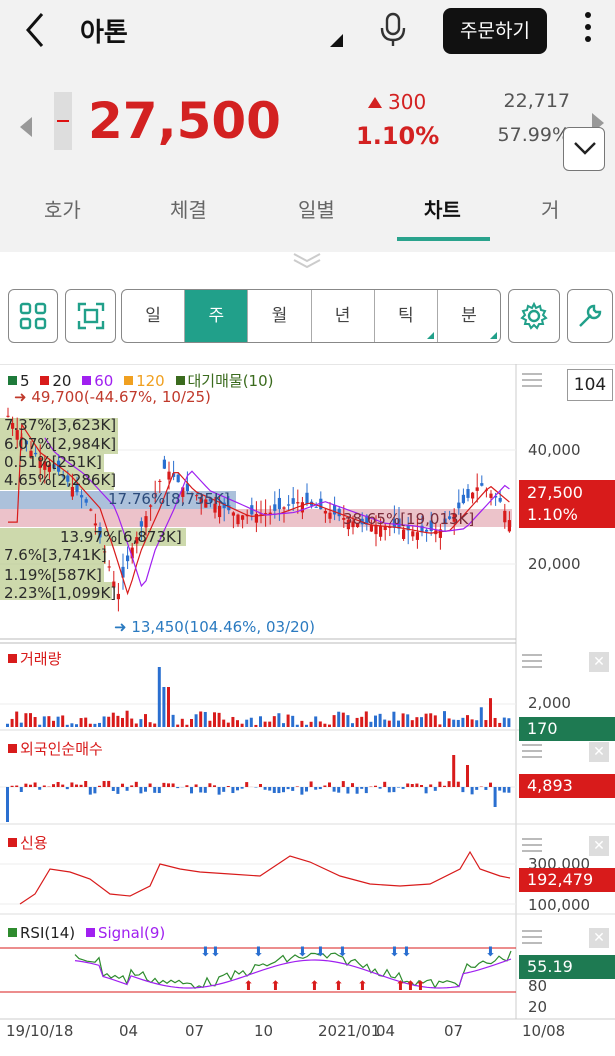 This screenshot has width=615, height=1056. I want to click on collapse-chevron-icon, so click(307, 260).